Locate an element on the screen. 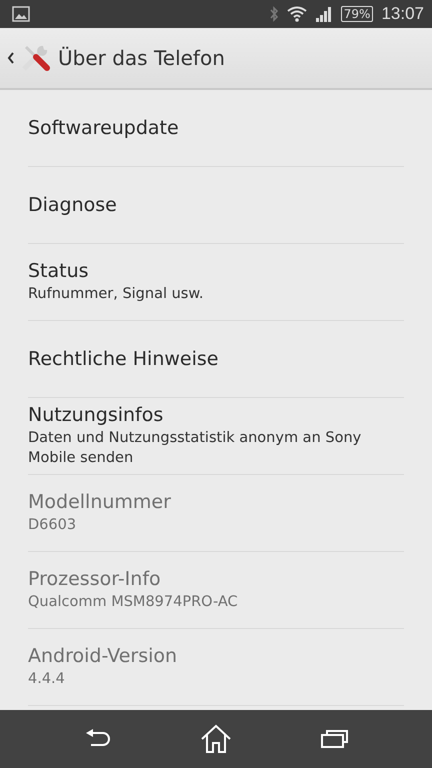 This screenshot has width=432, height=768. settings-item: Rechtliche Hinweise is located at coordinates (216, 359).